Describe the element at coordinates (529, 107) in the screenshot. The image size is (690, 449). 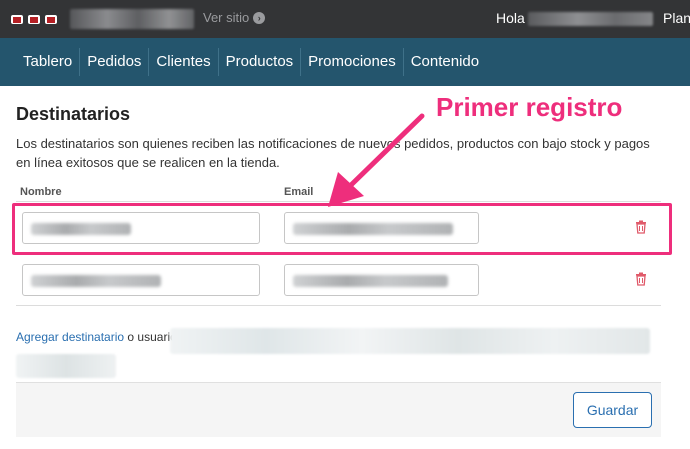
I see `annotation-label: Primer registro` at that location.